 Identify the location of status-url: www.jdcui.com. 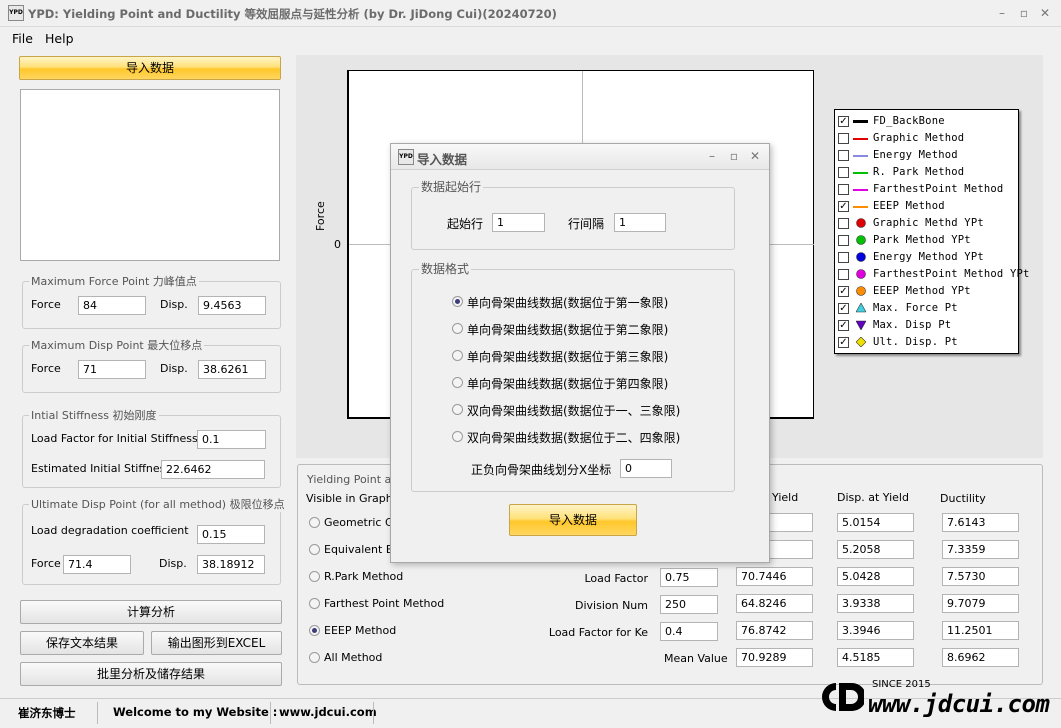
(328, 712).